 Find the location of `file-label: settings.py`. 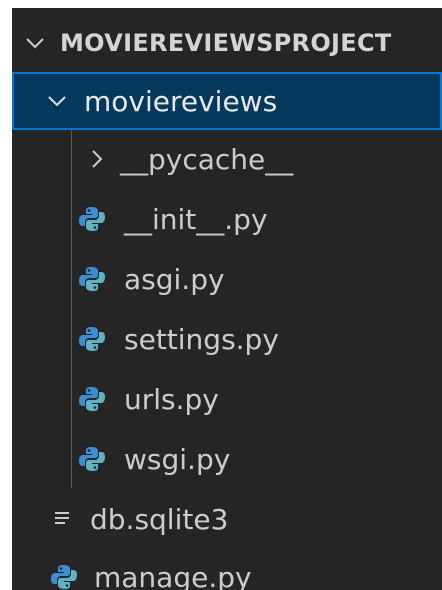

file-label: settings.py is located at coordinates (201, 339).